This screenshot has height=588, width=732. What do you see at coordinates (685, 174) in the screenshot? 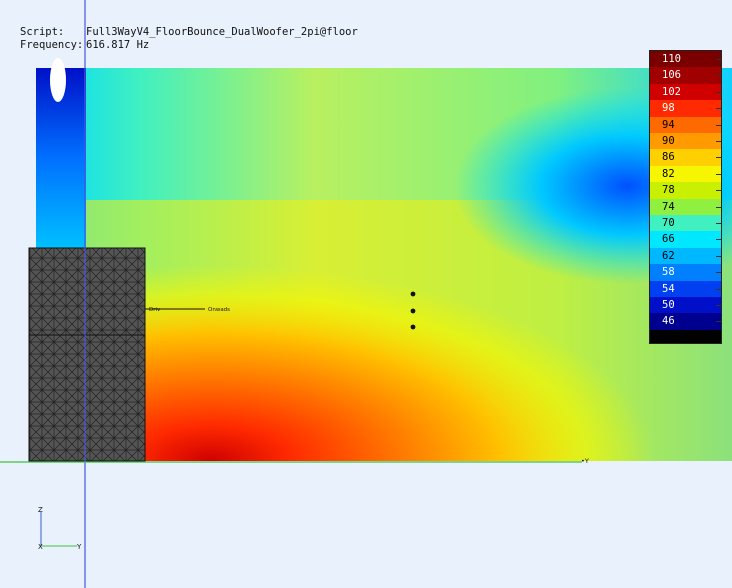
I see `legend-level-82: 82` at bounding box center [685, 174].